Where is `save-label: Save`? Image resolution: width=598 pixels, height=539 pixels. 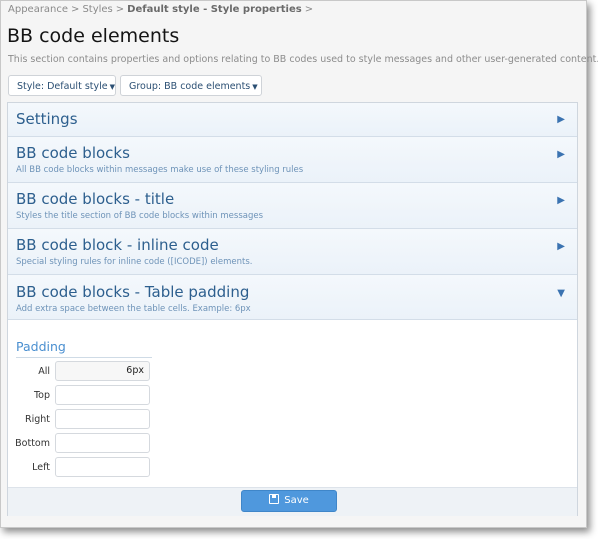 save-label: Save is located at coordinates (296, 500).